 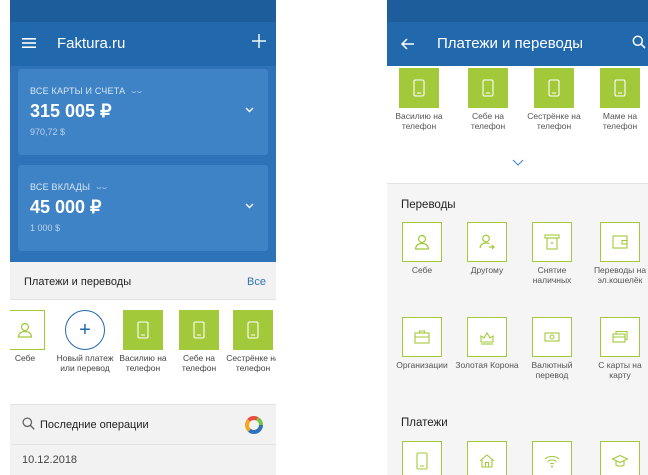 I want to click on deposits-card: ВСЕ ВКЛАДЫ ⌣⌣ 45 000 ₽ 1 000 $, so click(x=143, y=208).